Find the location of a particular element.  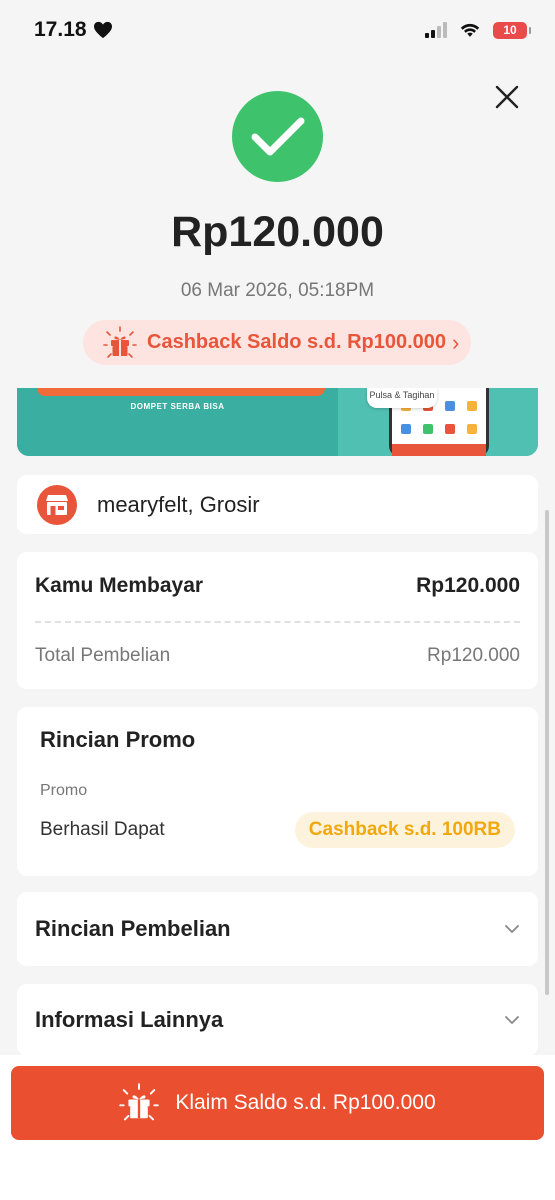

promo-banner: DOMPET SERBA BISA Pulsa & Tagihan is located at coordinates (277, 422).